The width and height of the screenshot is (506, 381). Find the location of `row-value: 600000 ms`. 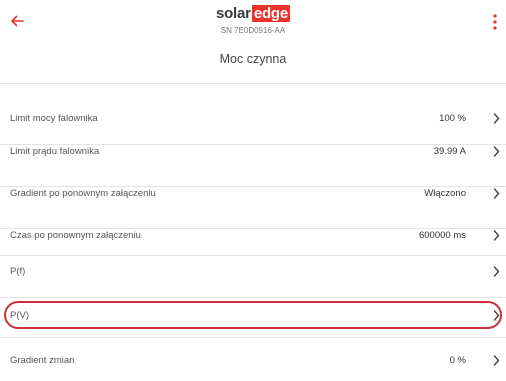

row-value: 600000 ms is located at coordinates (442, 235).